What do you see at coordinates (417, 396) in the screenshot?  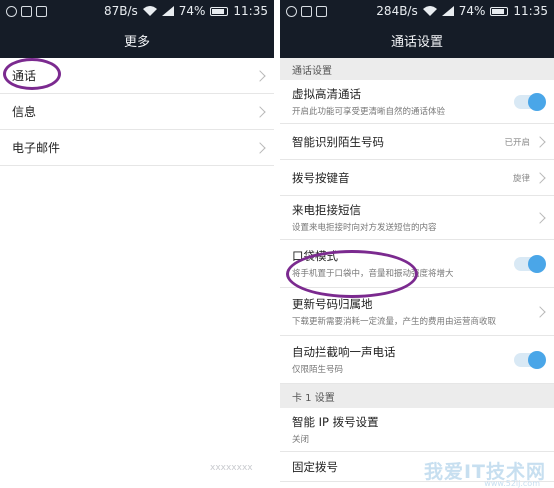 I see `section-header: 卡 1 设置` at bounding box center [417, 396].